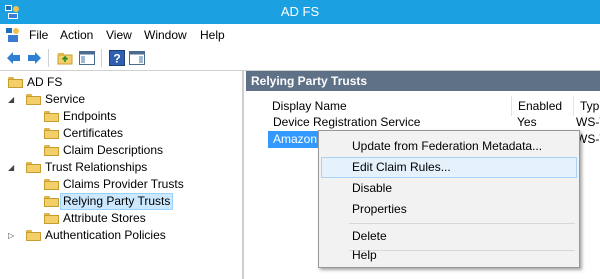 The image size is (600, 279). I want to click on table-row: Device Registration Service Yes WS-T, so click(423, 122).